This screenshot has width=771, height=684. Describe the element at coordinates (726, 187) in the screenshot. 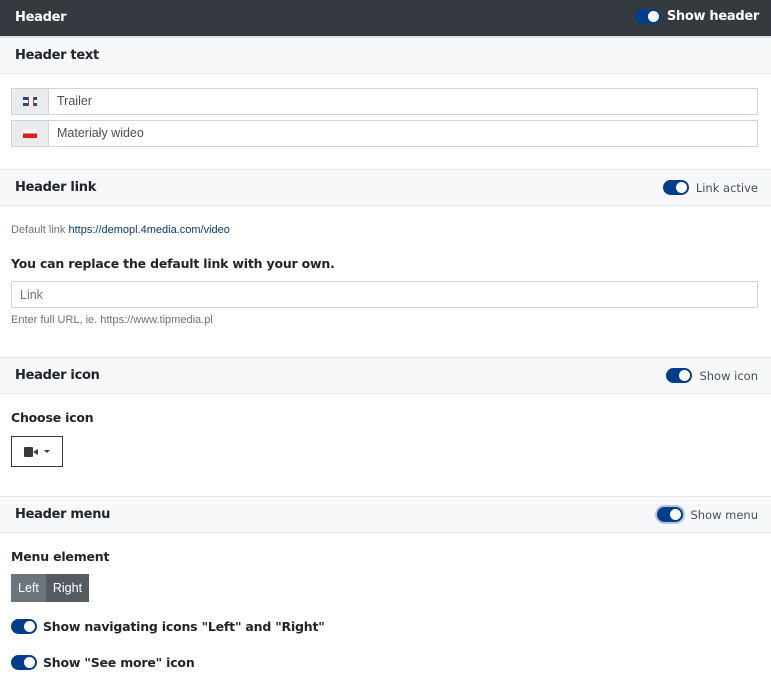

I see `link-active-label: Link active` at that location.